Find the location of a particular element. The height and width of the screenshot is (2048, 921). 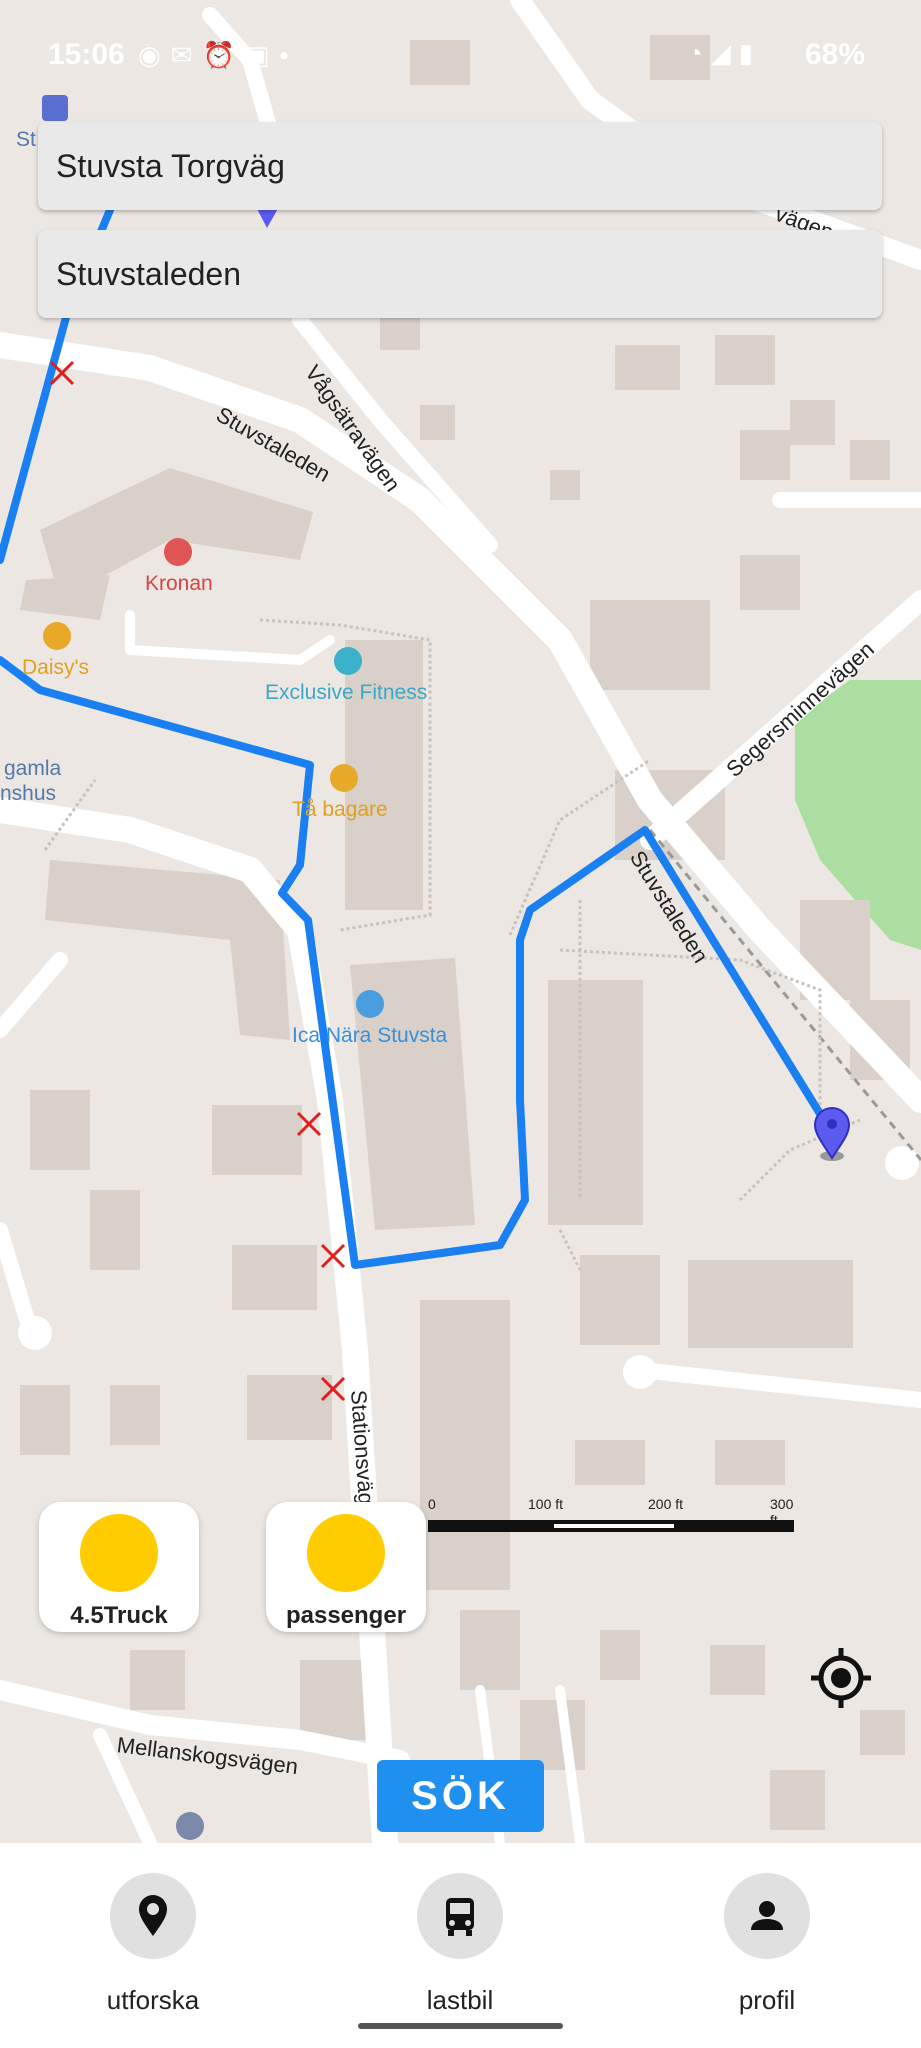

poi-label-daisys: Daisy's is located at coordinates (55, 668).